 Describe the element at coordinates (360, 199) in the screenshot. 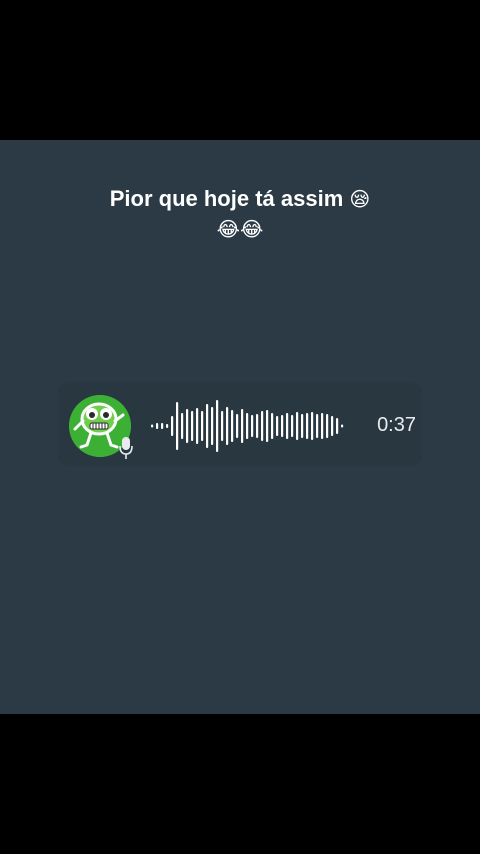

I see `sleepy-emoji: 😪` at that location.